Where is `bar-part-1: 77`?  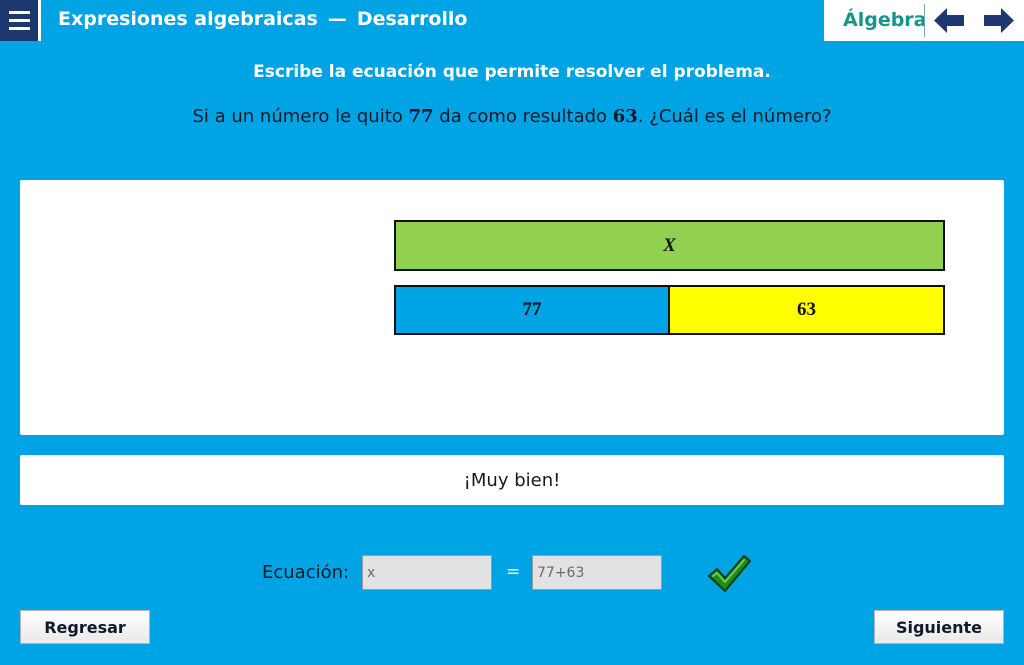
bar-part-1: 77 is located at coordinates (532, 310).